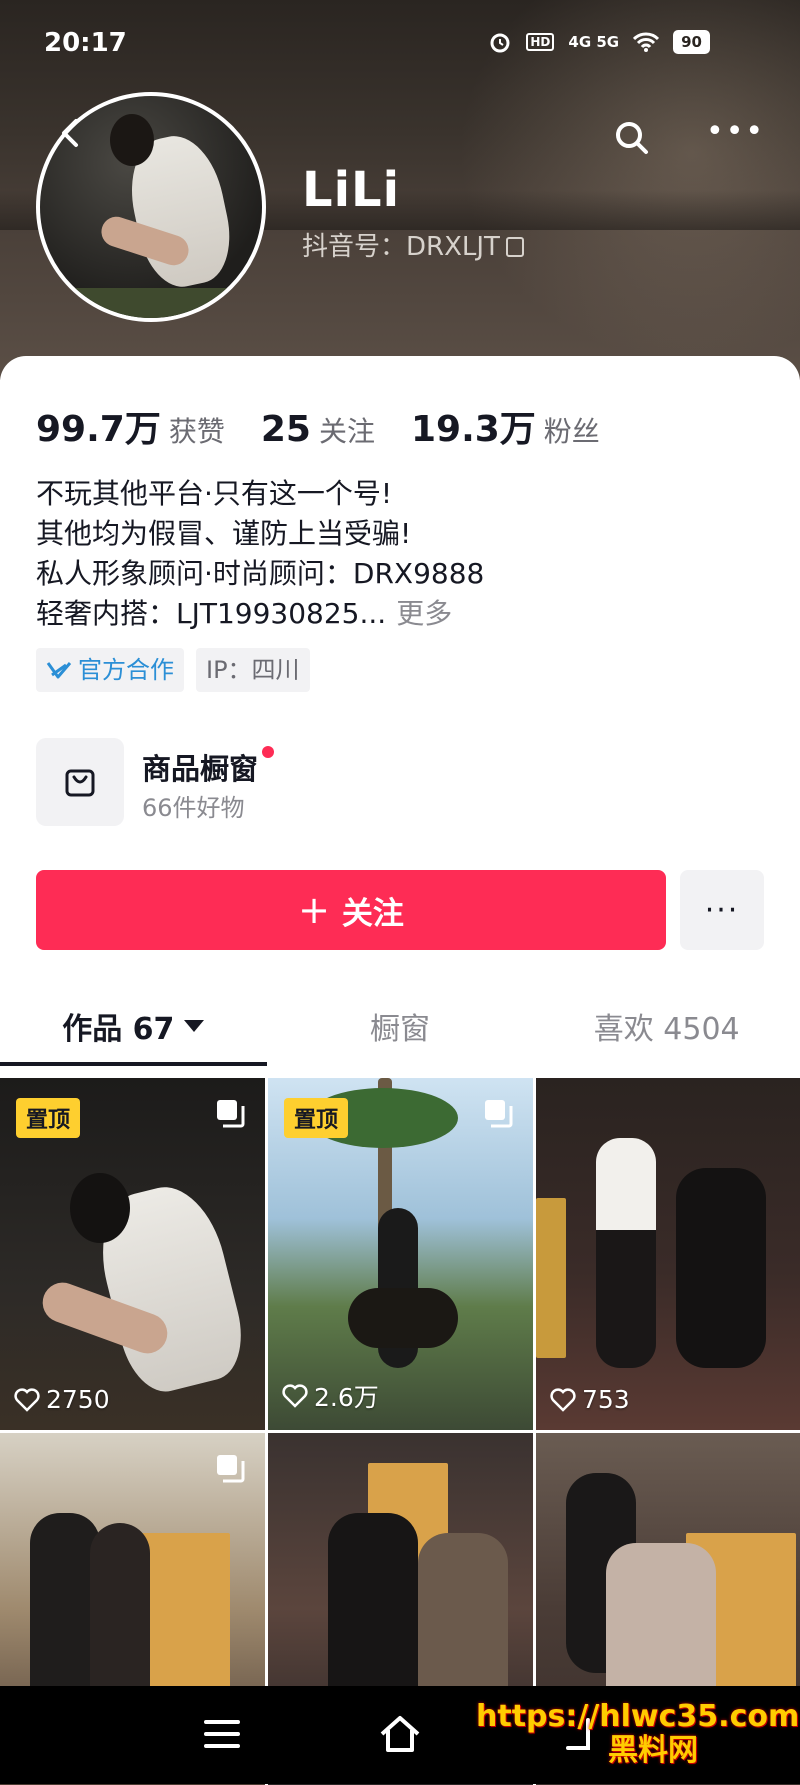 The width and height of the screenshot is (800, 1785). Describe the element at coordinates (222, 1734) in the screenshot. I see `menu-icon` at that location.